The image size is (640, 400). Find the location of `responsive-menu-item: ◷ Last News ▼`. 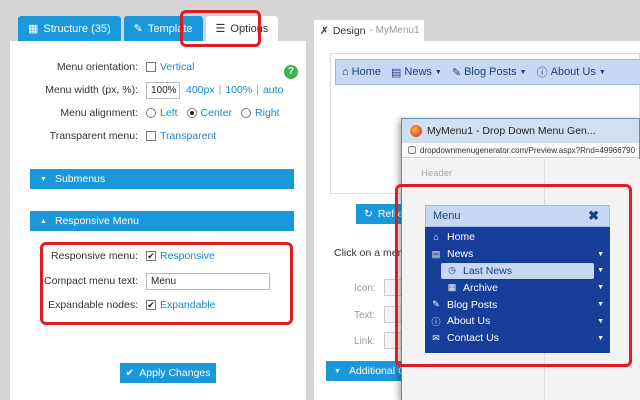

responsive-menu-item: ◷ Last News ▼ is located at coordinates (522, 271).